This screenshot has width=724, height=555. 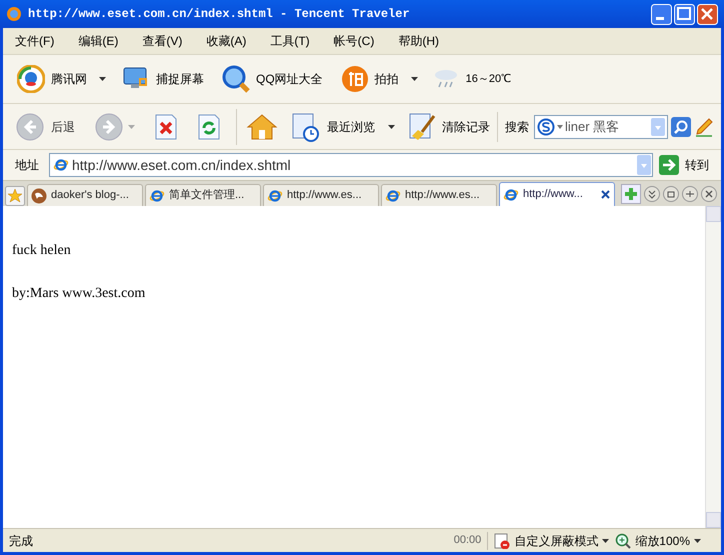 I want to click on minimize-button, so click(x=661, y=14).